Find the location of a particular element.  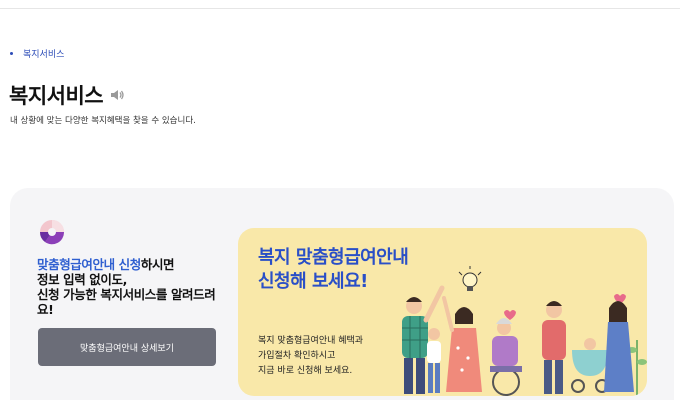

pie-chart-icon is located at coordinates (52, 232).